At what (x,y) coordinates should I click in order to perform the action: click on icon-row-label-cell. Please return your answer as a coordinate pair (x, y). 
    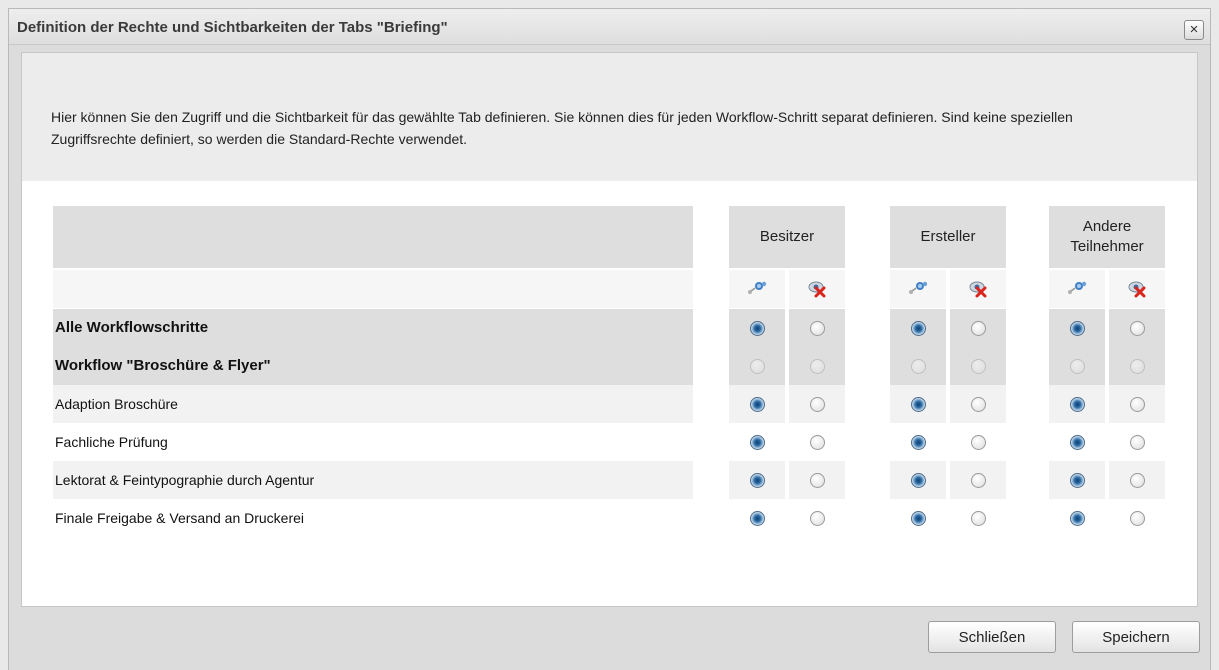
    Looking at the image, I should click on (373, 289).